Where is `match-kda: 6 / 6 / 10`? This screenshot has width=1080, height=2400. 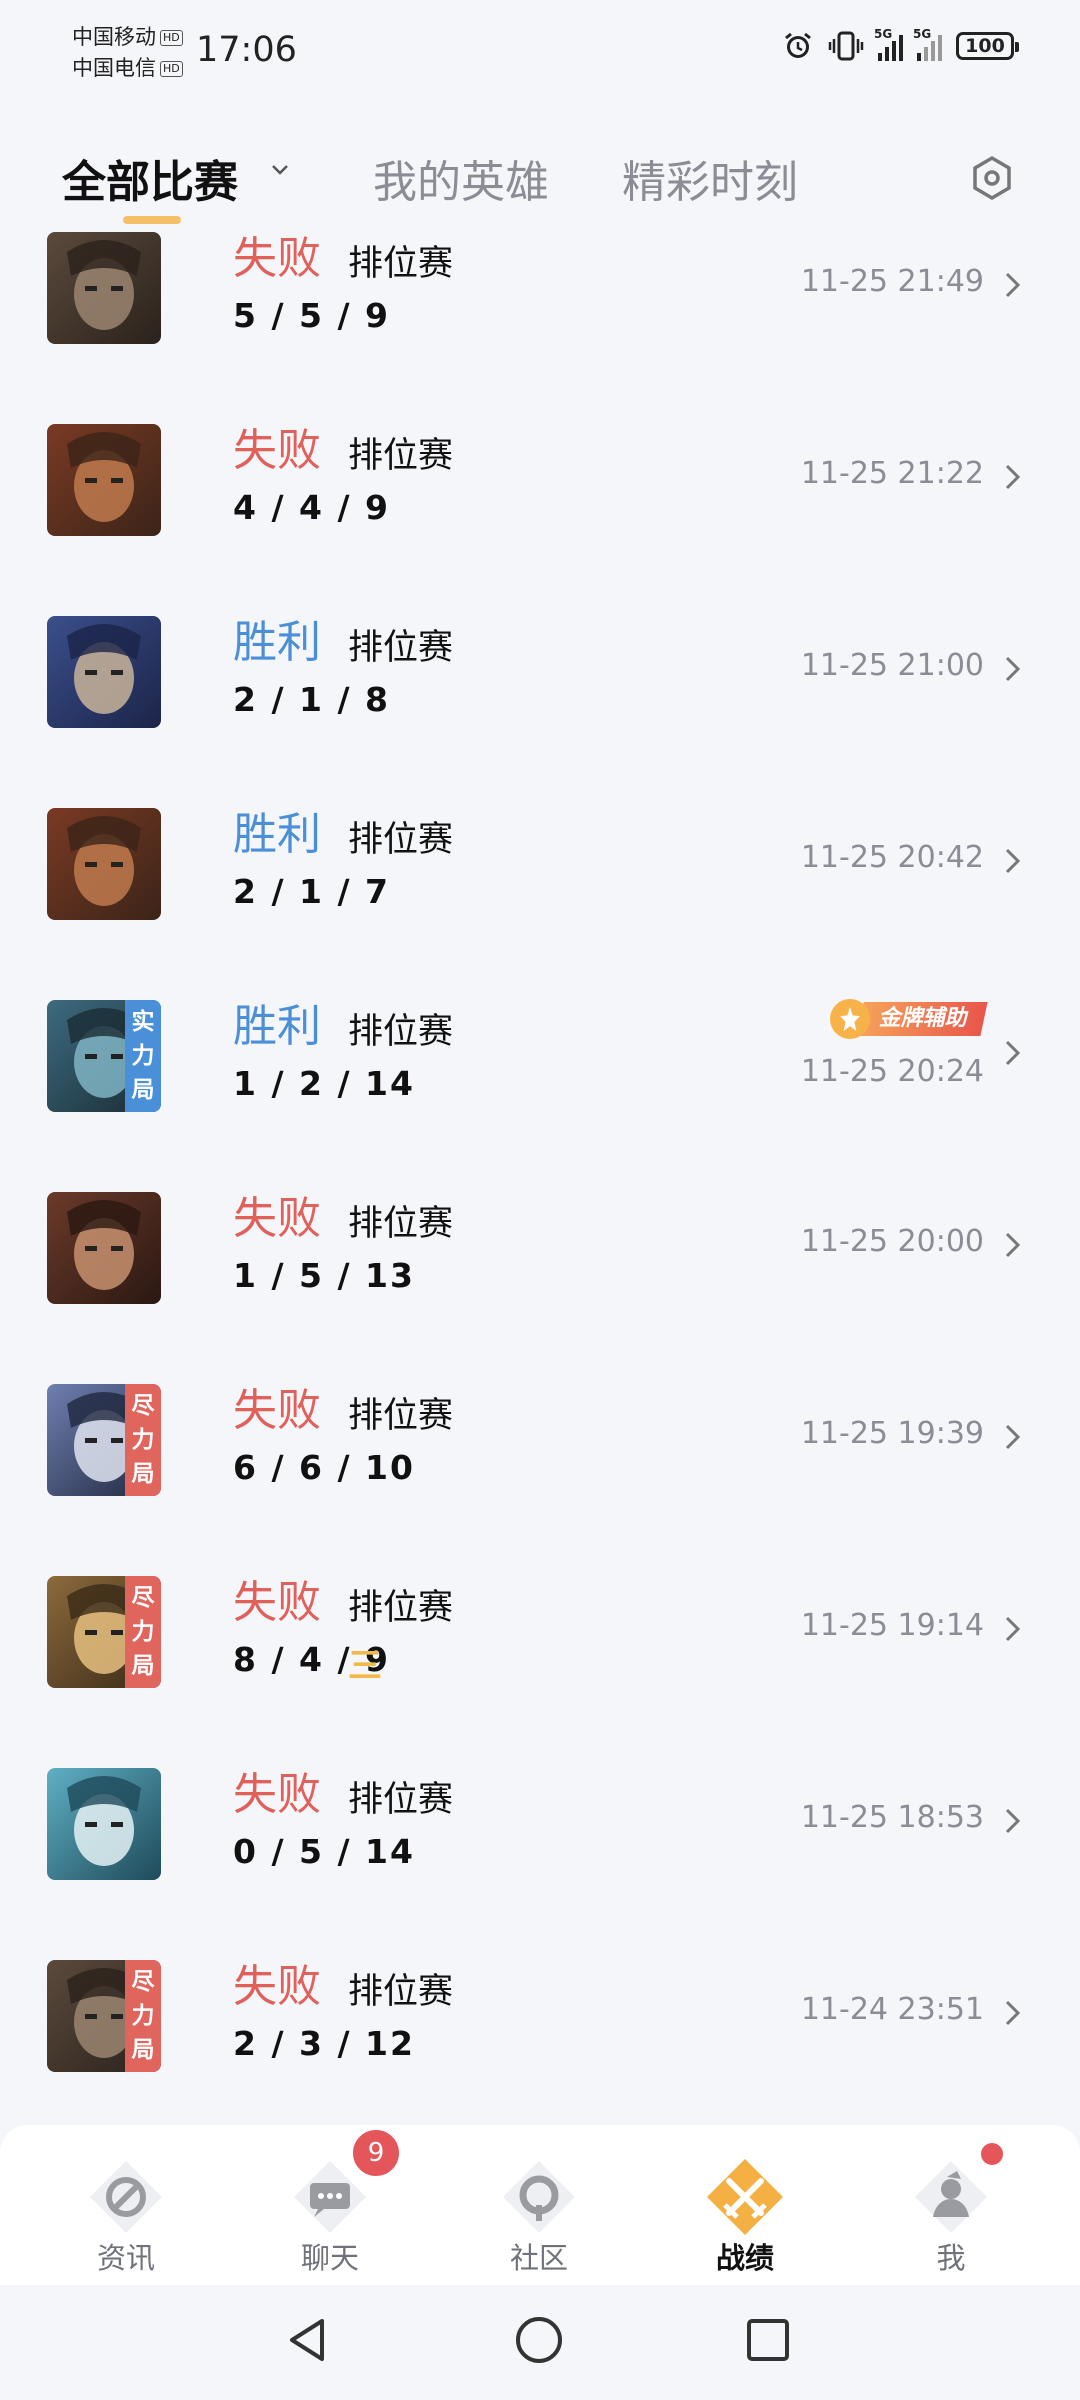 match-kda: 6 / 6 / 10 is located at coordinates (324, 1467).